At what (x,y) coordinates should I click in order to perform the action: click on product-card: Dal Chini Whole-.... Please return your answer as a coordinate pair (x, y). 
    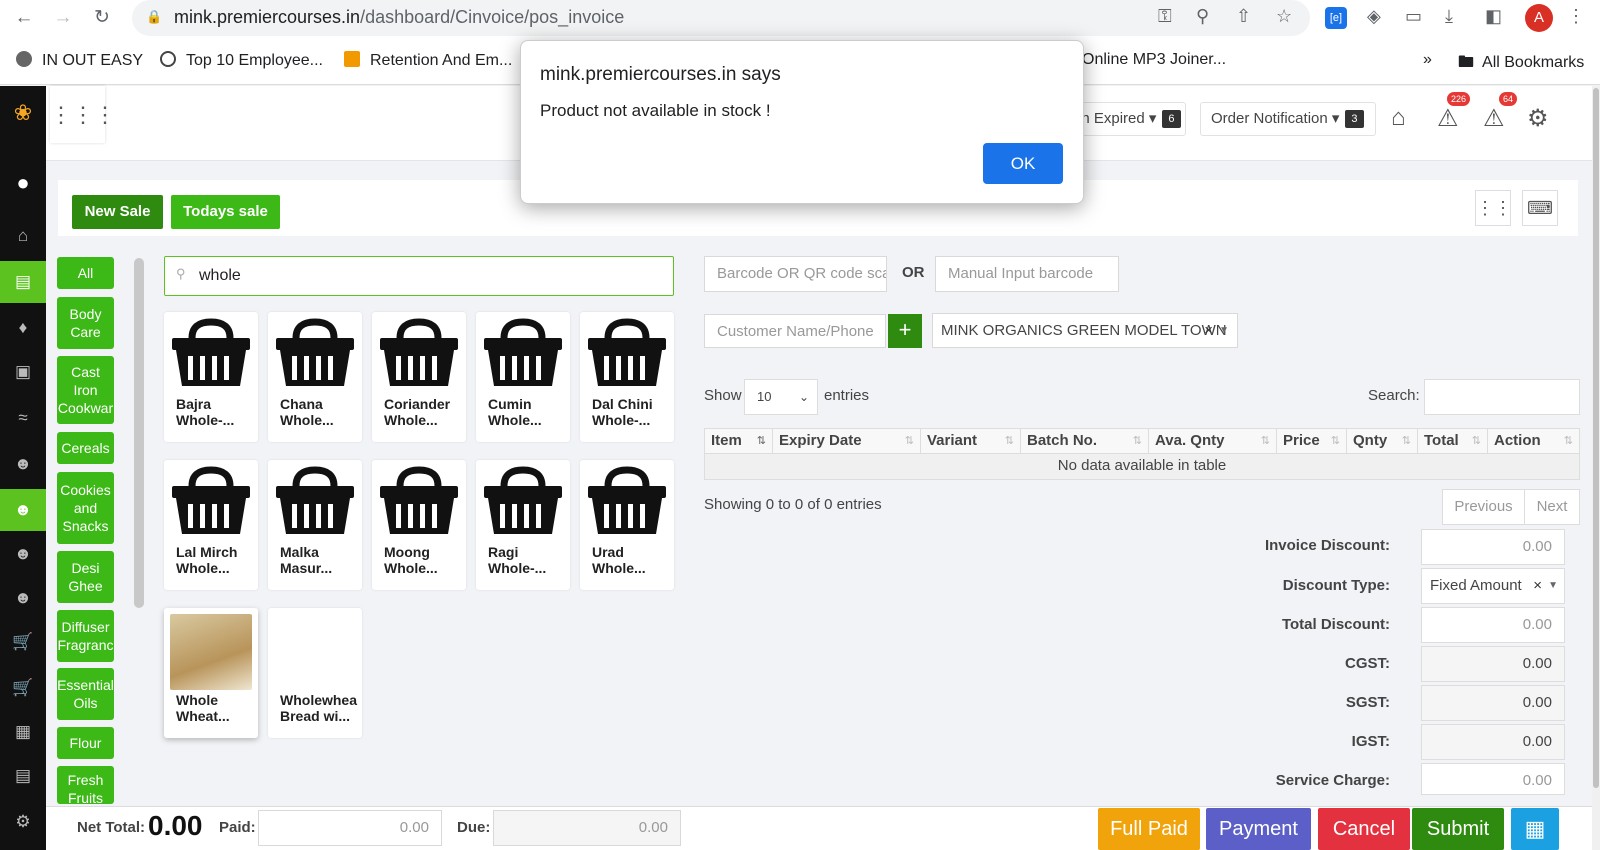
    Looking at the image, I should click on (627, 377).